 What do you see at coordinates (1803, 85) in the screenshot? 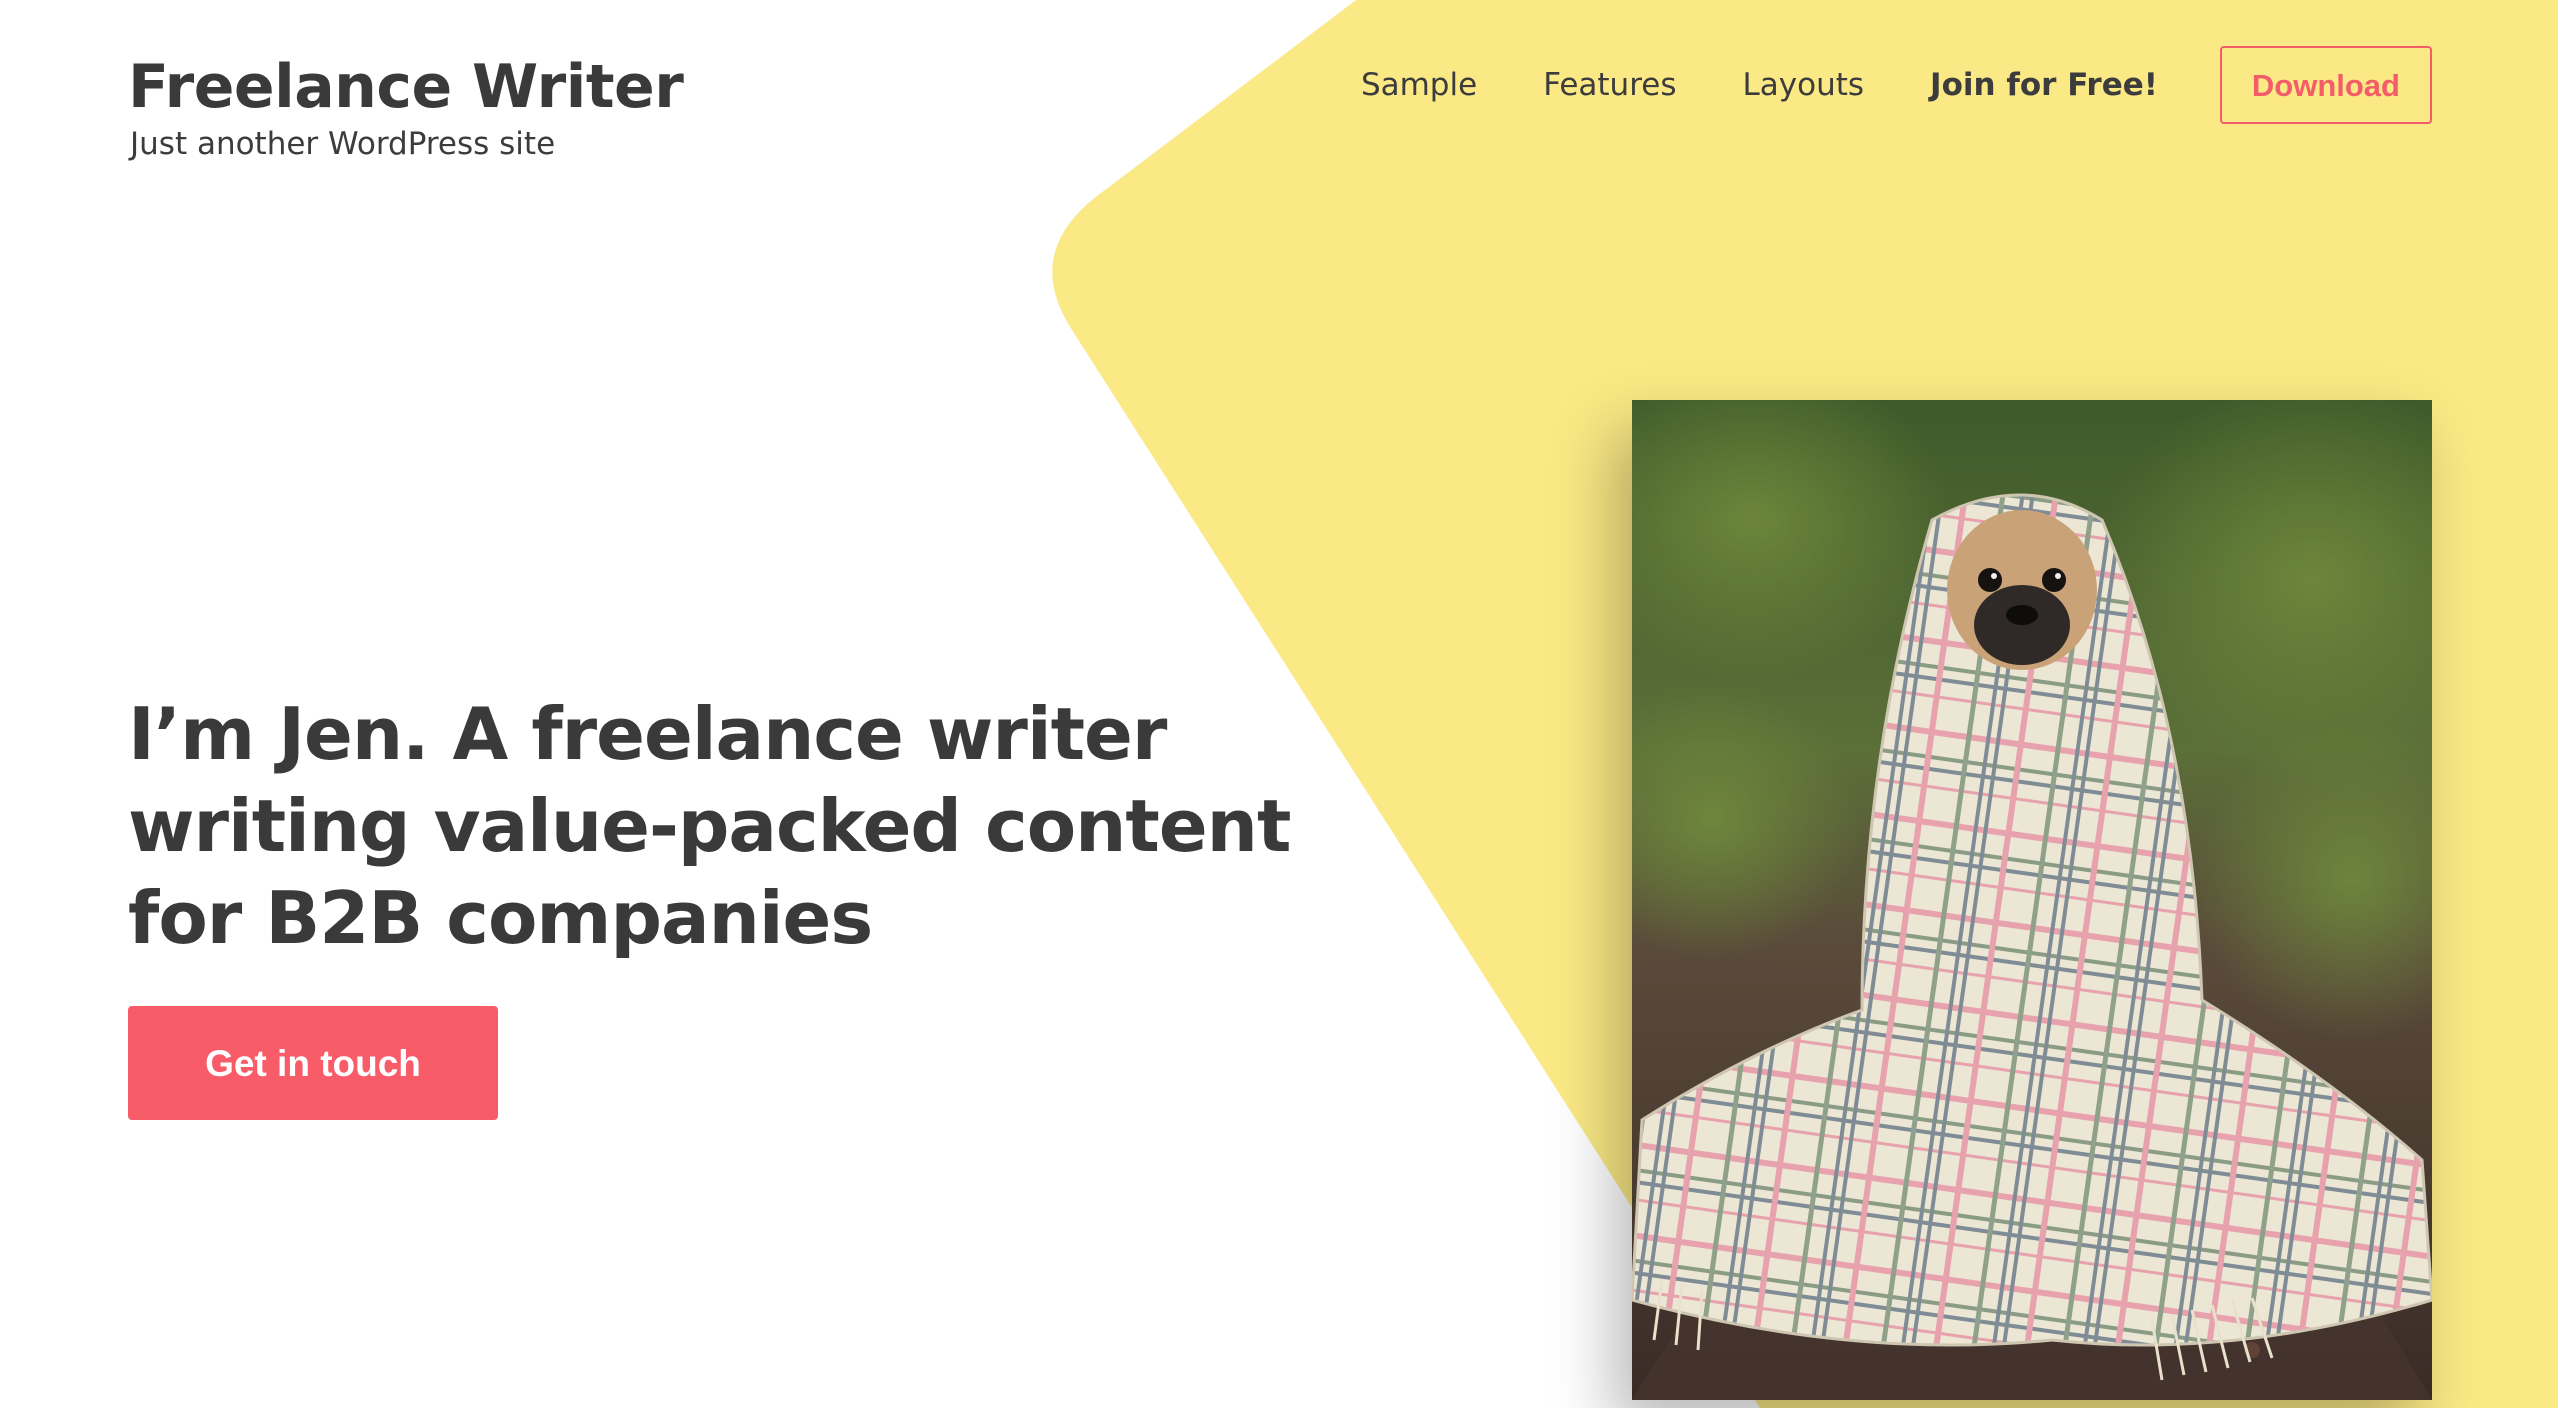
I see `nav-link-layouts: Layouts` at bounding box center [1803, 85].